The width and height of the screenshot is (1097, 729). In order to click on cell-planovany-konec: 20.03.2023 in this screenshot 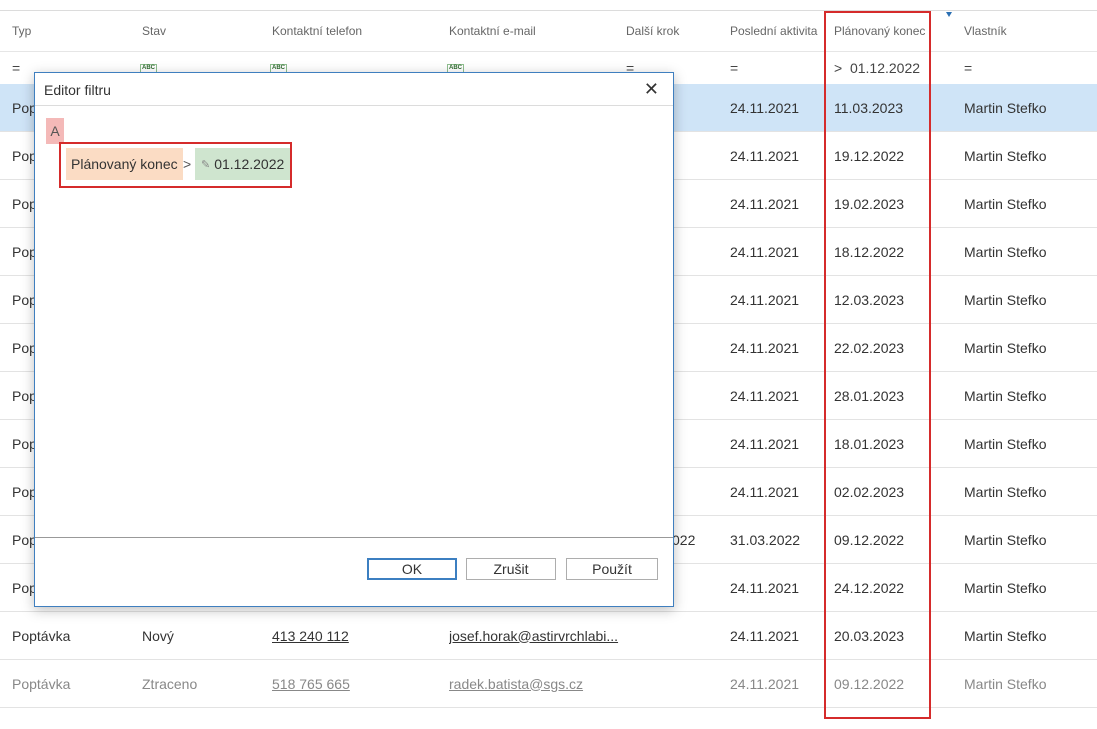, I will do `click(869, 635)`.